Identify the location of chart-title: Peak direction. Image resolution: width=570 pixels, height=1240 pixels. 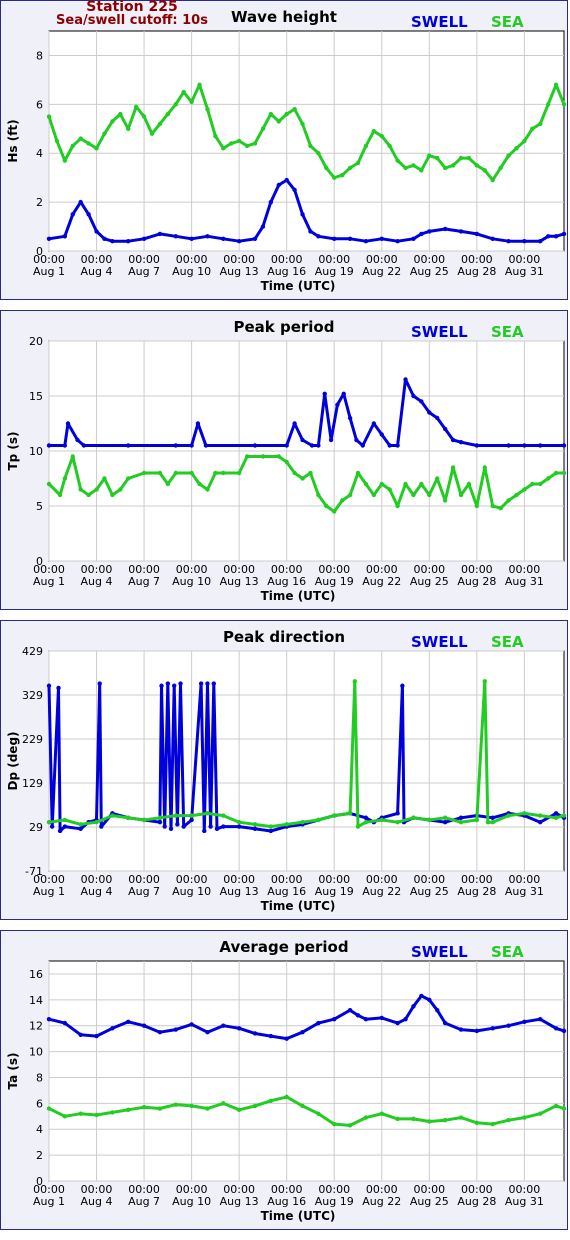
(284, 637).